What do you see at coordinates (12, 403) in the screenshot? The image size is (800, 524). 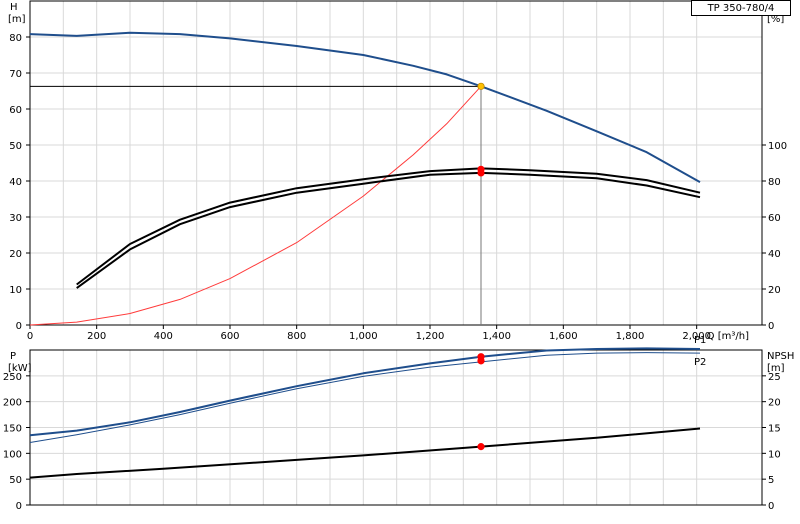 I see `y-left-tick-label: 200` at bounding box center [12, 403].